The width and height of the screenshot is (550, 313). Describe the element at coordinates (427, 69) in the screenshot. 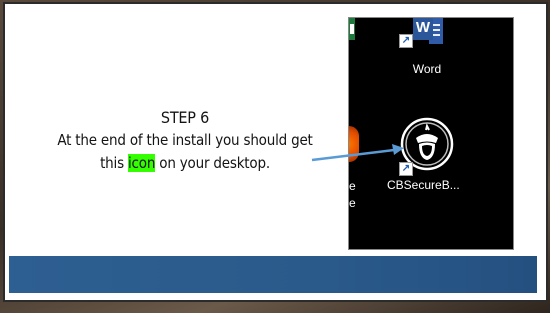

I see `word-label: Word` at that location.